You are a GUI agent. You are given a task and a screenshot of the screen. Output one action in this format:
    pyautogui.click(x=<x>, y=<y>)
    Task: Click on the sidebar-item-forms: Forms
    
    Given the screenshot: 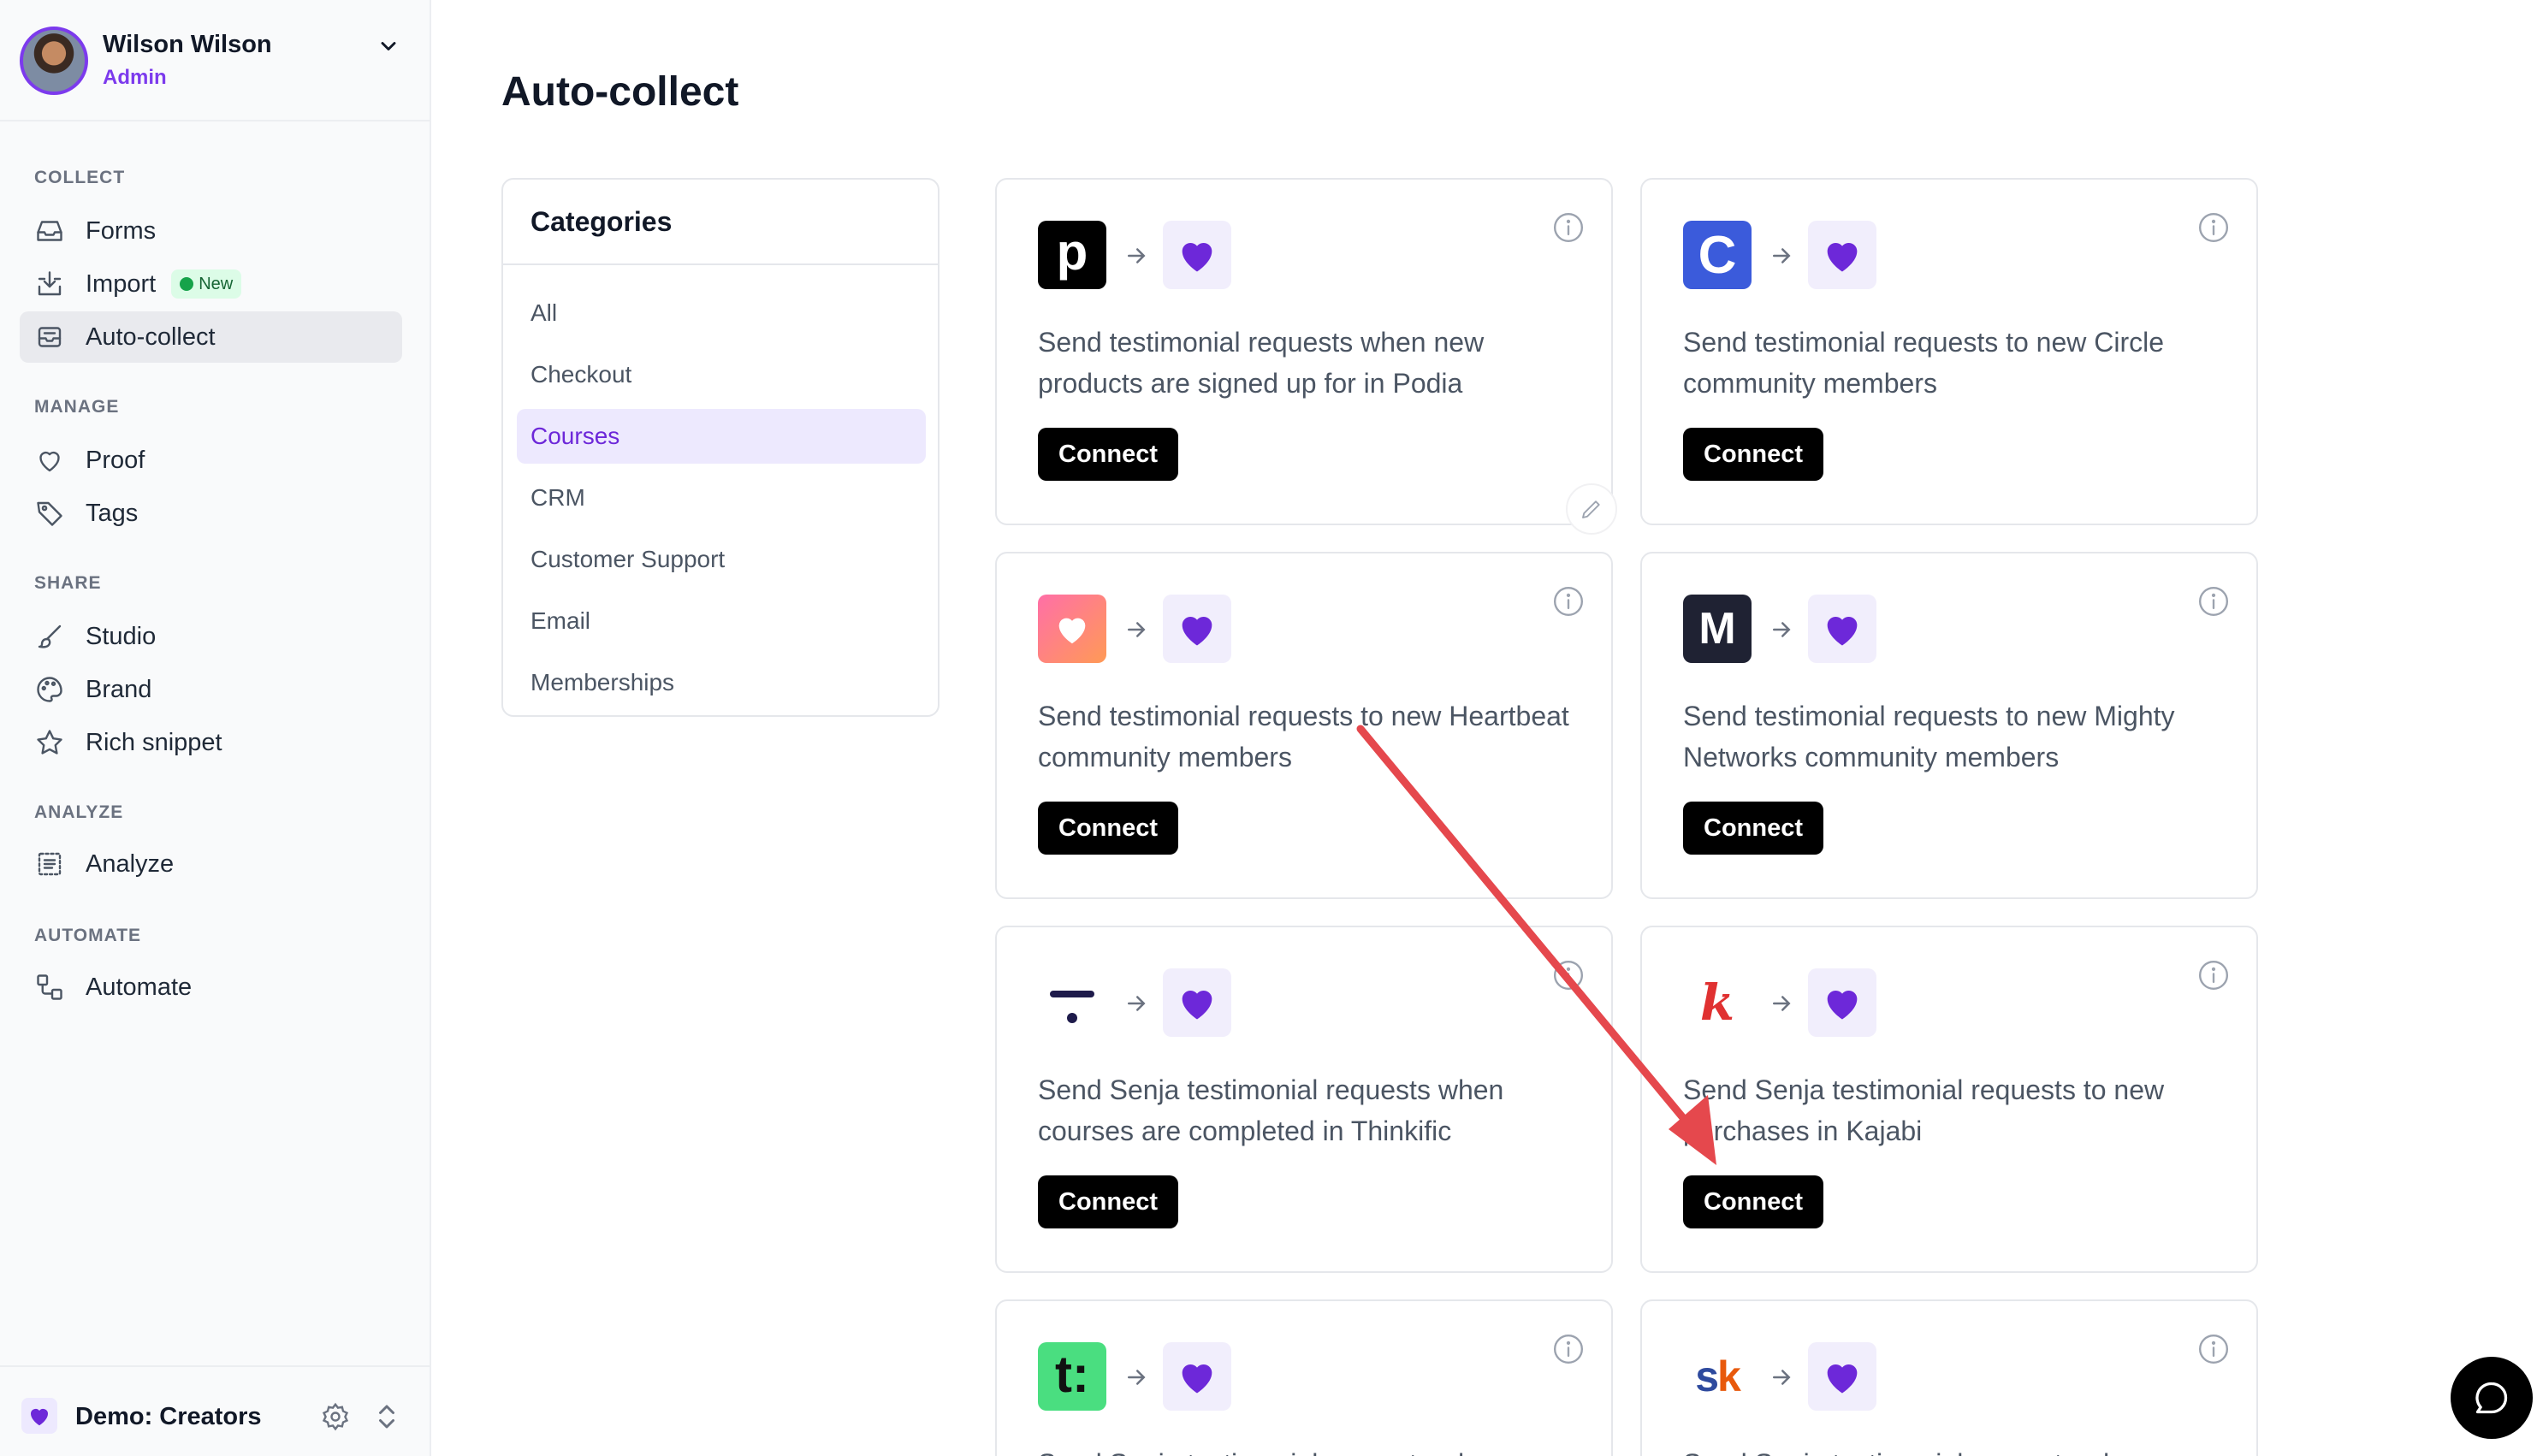 What is the action you would take?
    pyautogui.click(x=211, y=231)
    